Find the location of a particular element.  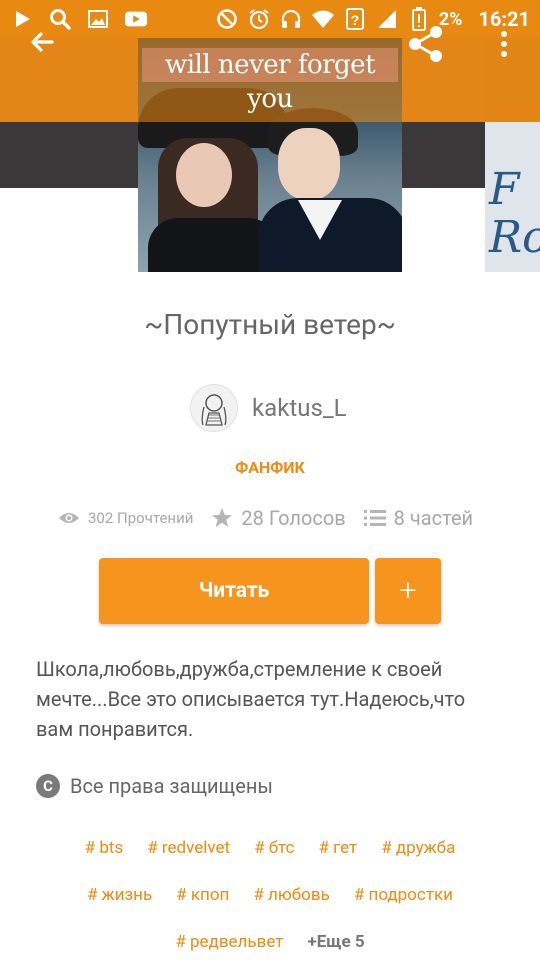

parts-stat: 8 частей is located at coordinates (418, 518).